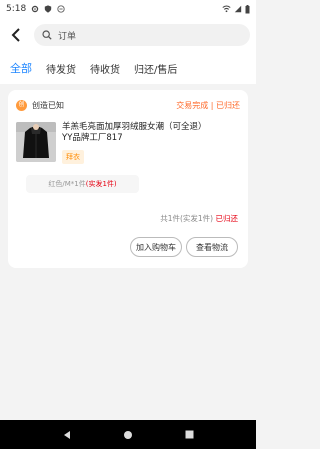 This screenshot has height=449, width=320. I want to click on nav-home-icon, so click(128, 435).